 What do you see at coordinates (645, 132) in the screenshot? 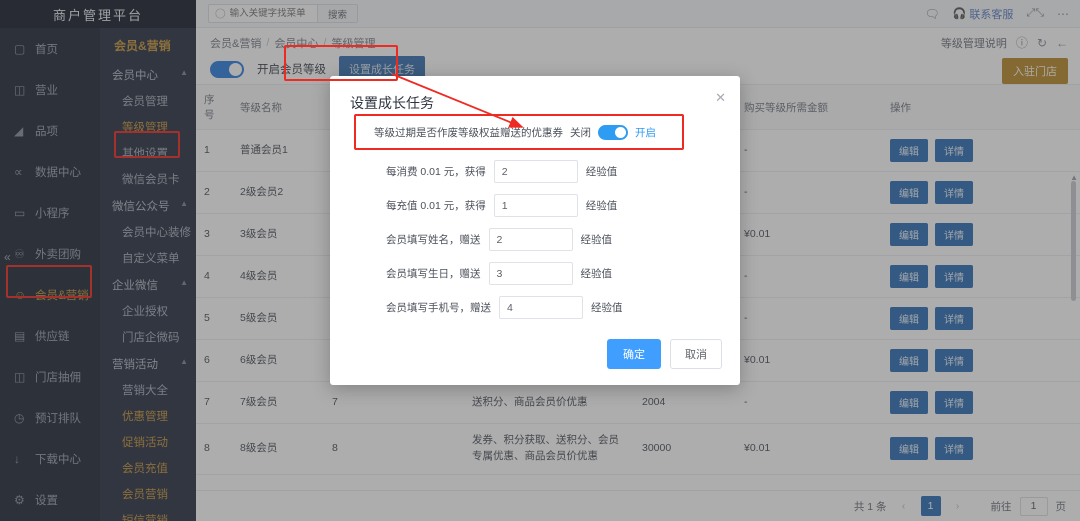
I see `coupon-on-label: 开启` at bounding box center [645, 132].